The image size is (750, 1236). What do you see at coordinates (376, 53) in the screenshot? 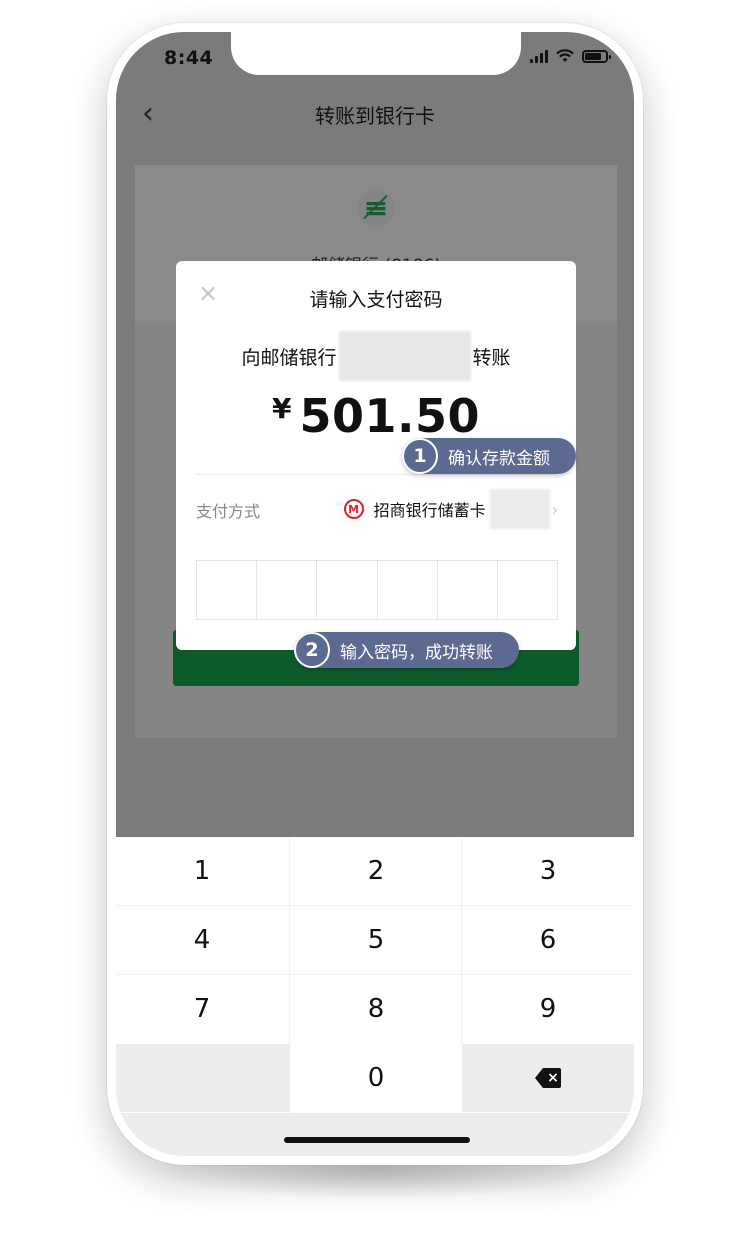
I see `phone-notch` at bounding box center [376, 53].